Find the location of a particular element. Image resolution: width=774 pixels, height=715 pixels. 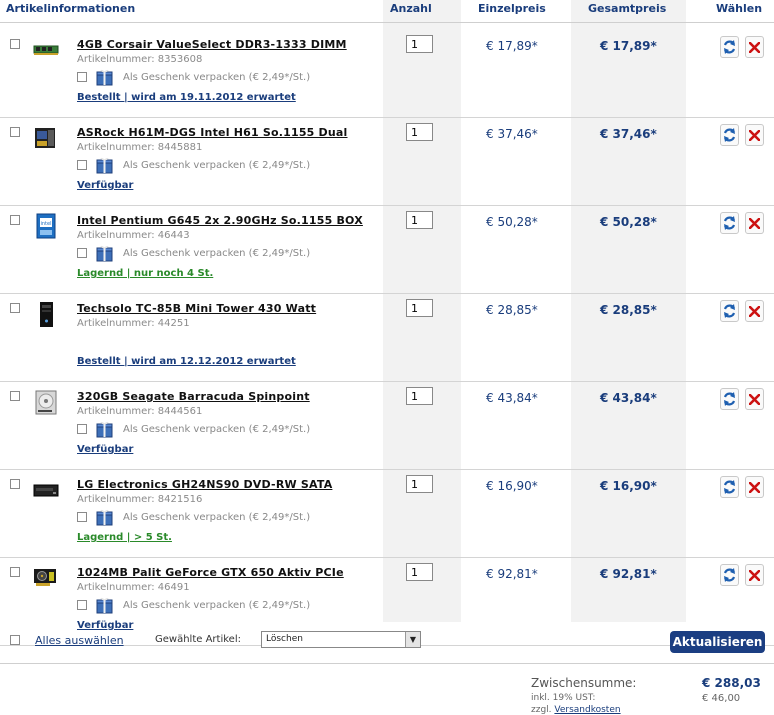

hard-drive-icon is located at coordinates (46, 402).